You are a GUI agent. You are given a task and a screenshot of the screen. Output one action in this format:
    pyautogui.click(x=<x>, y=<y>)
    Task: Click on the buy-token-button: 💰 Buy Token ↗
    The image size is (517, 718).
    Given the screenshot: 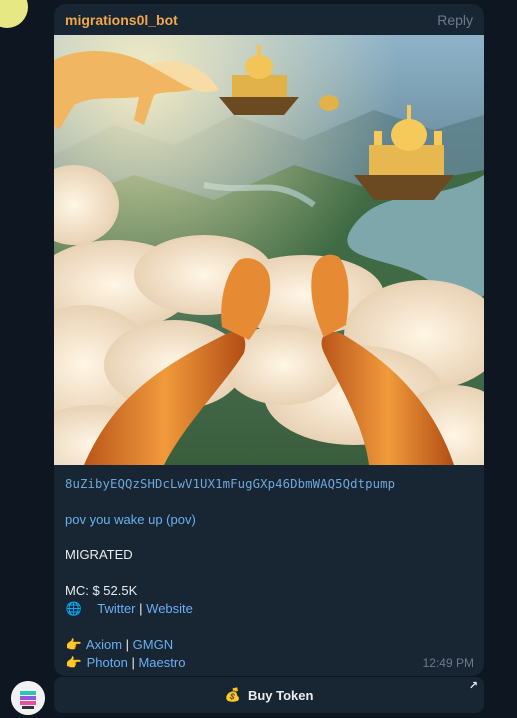 What is the action you would take?
    pyautogui.click(x=269, y=695)
    